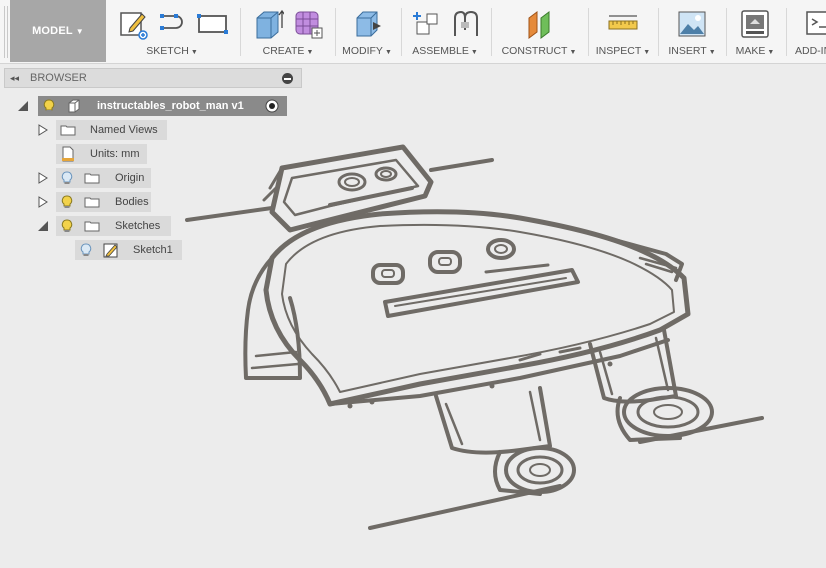 This screenshot has width=826, height=568. What do you see at coordinates (288, 51) in the screenshot?
I see `create-menu: CREATE ▼` at bounding box center [288, 51].